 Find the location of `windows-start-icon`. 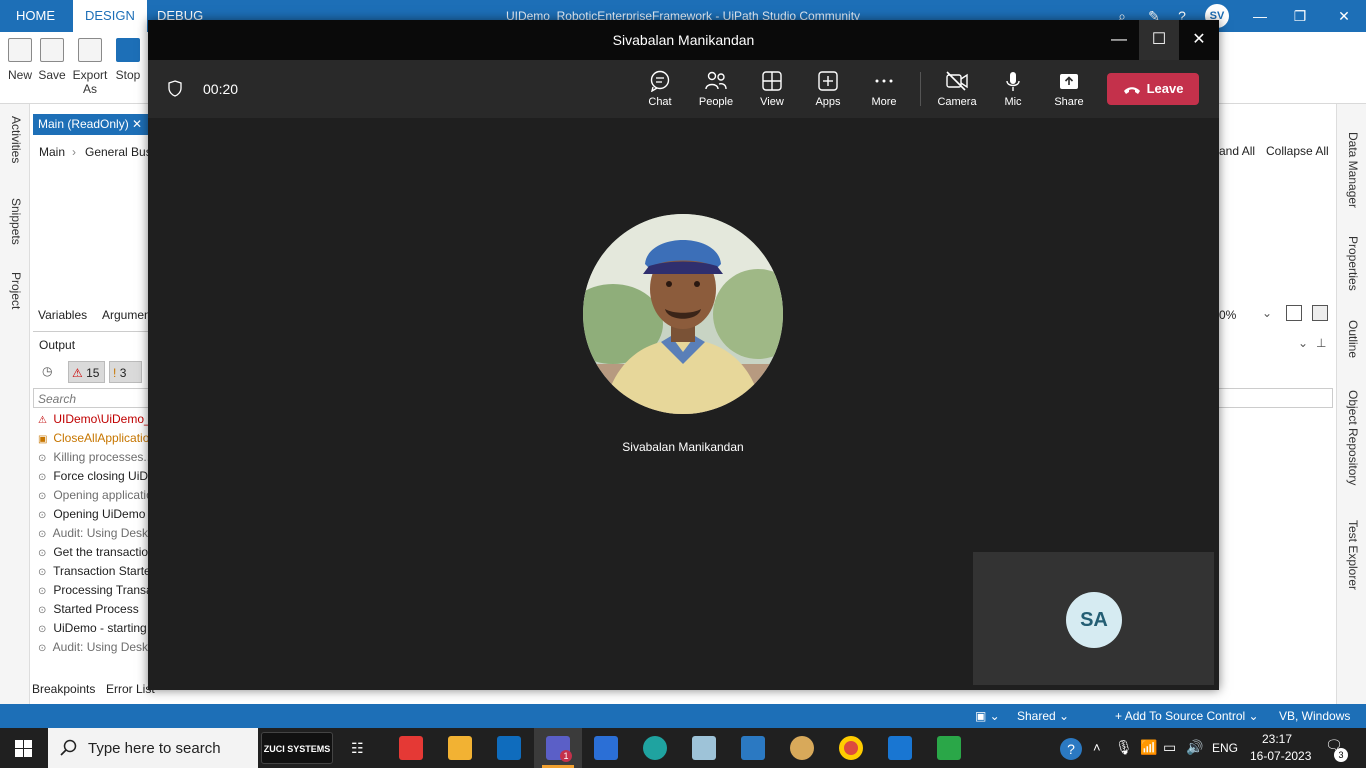

windows-start-icon is located at coordinates (23, 748).